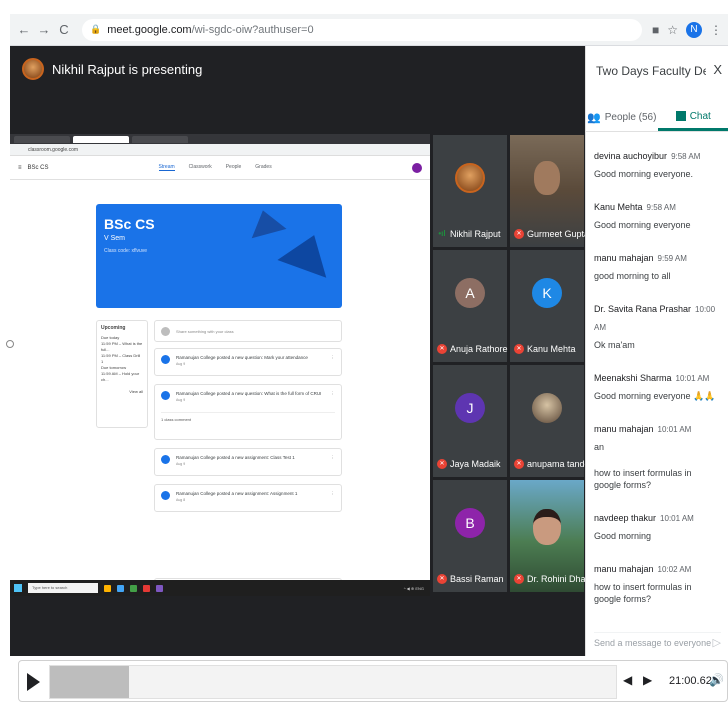 This screenshot has width=728, height=702. Describe the element at coordinates (618, 207) in the screenshot. I see `message-sender: Kanu Mehta` at that location.